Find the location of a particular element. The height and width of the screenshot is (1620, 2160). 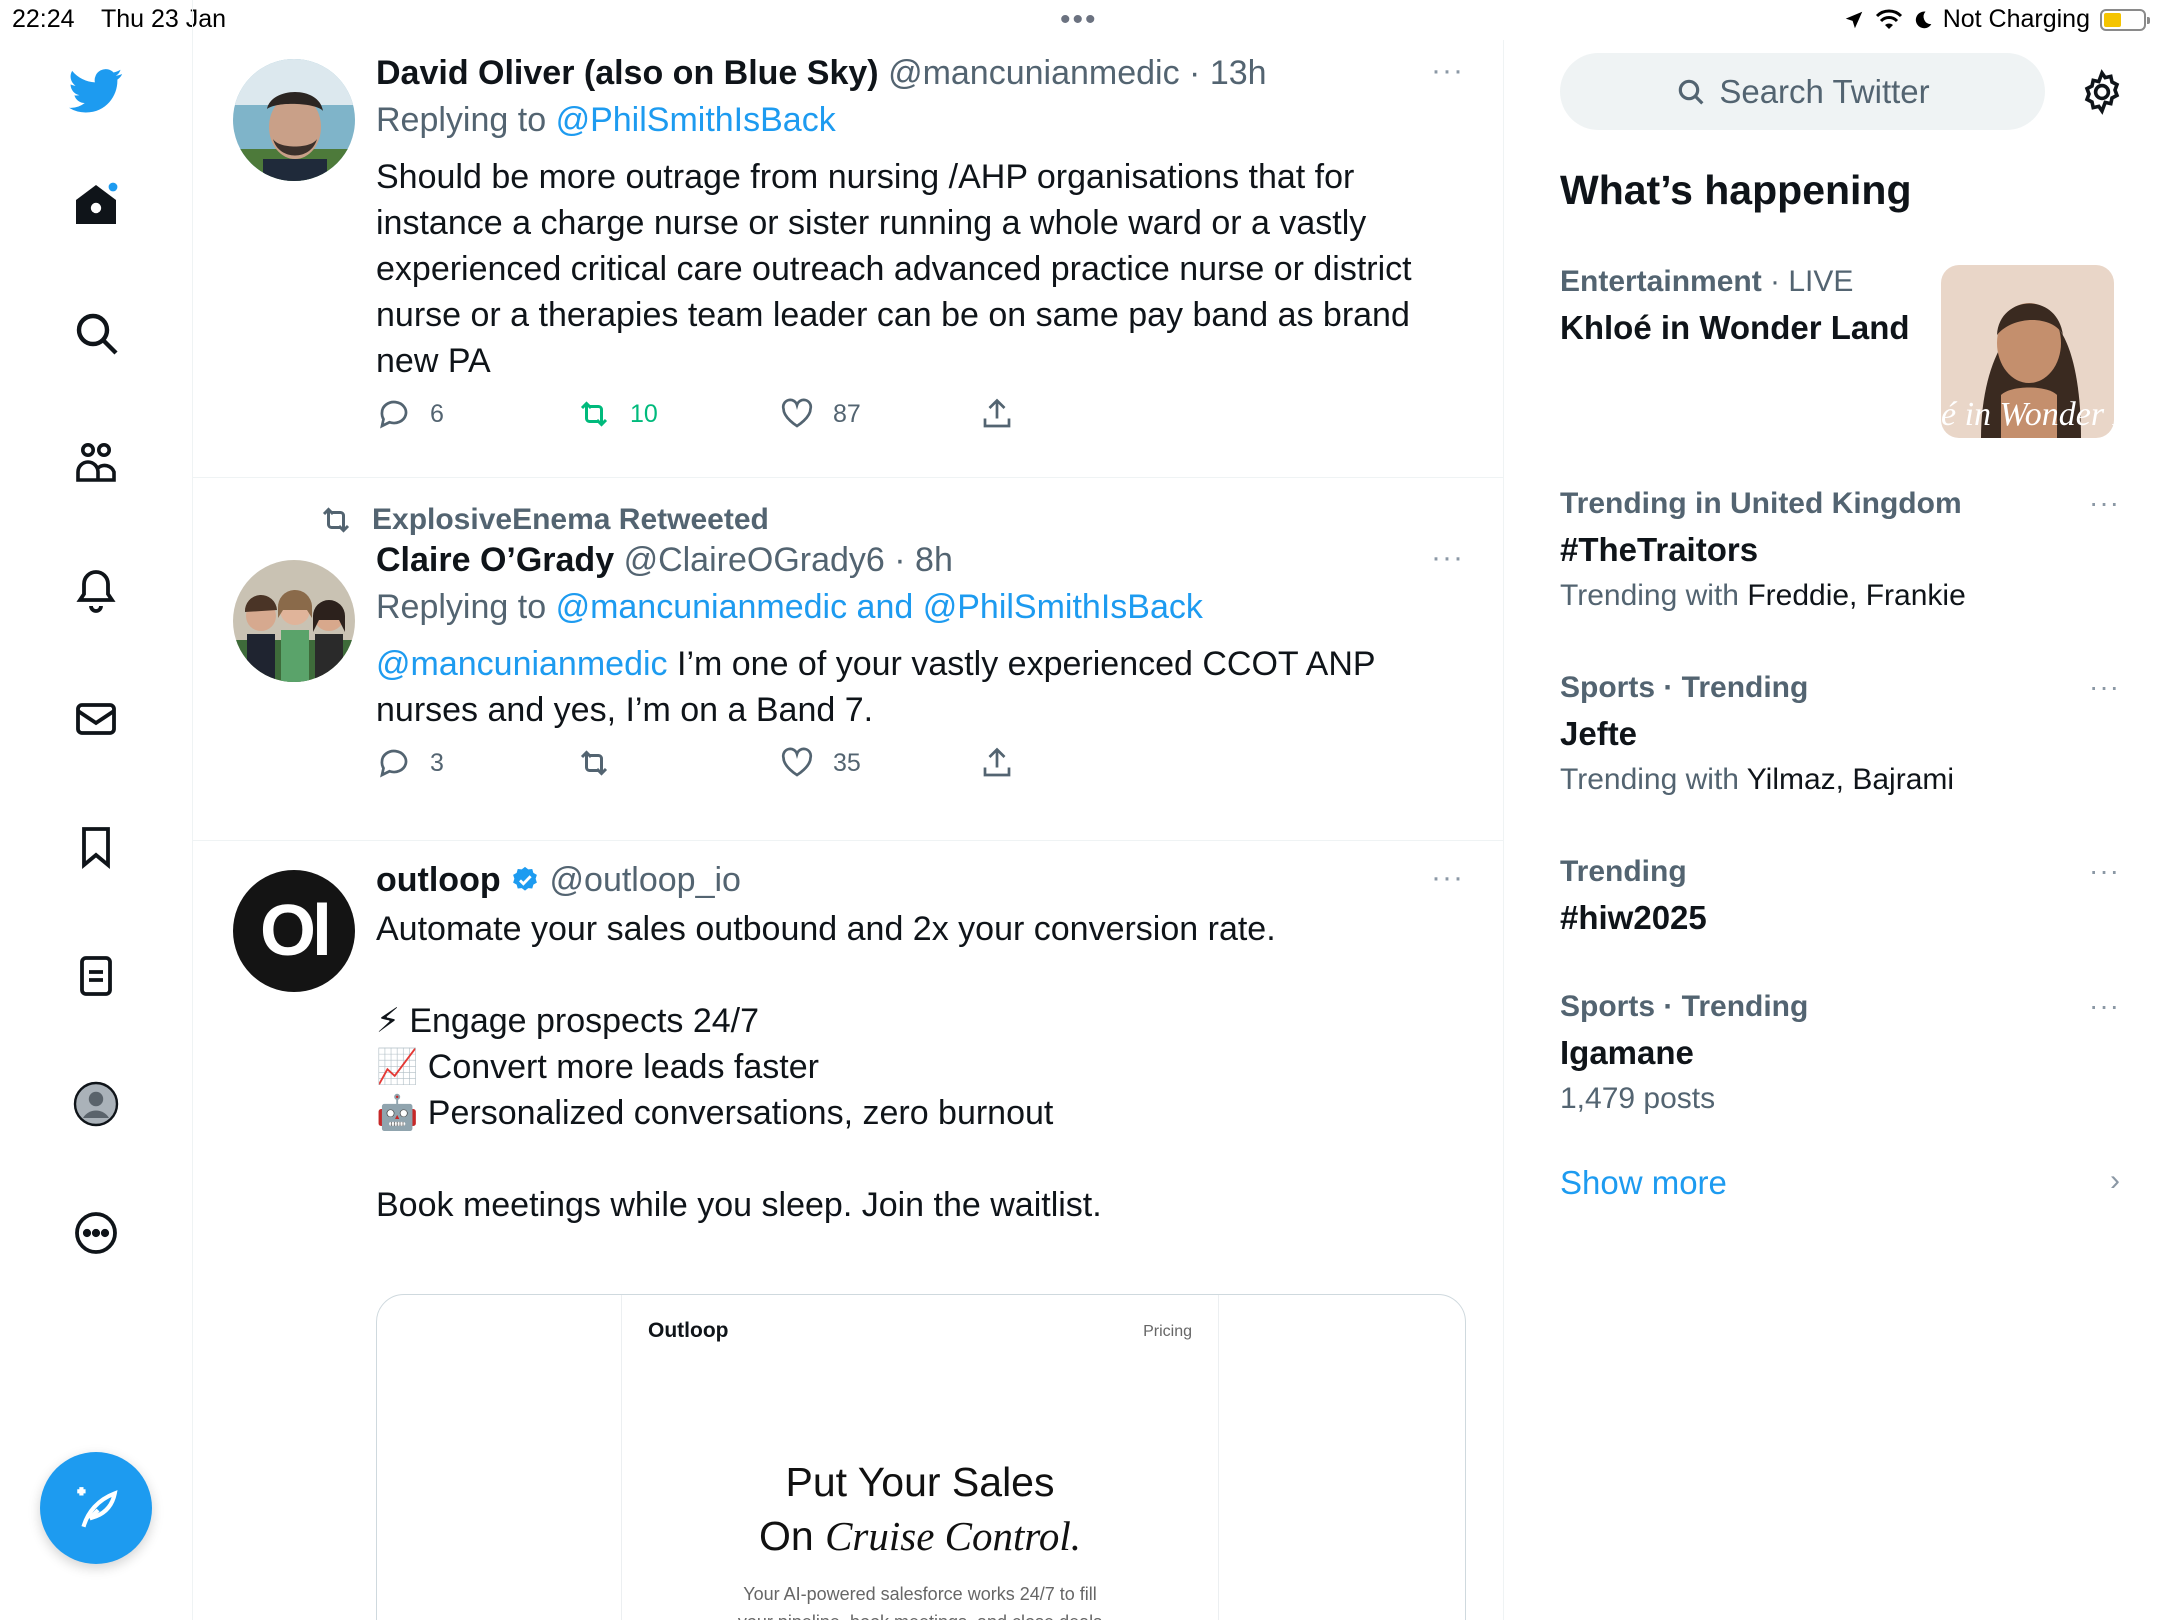

share-icon is located at coordinates (997, 413).